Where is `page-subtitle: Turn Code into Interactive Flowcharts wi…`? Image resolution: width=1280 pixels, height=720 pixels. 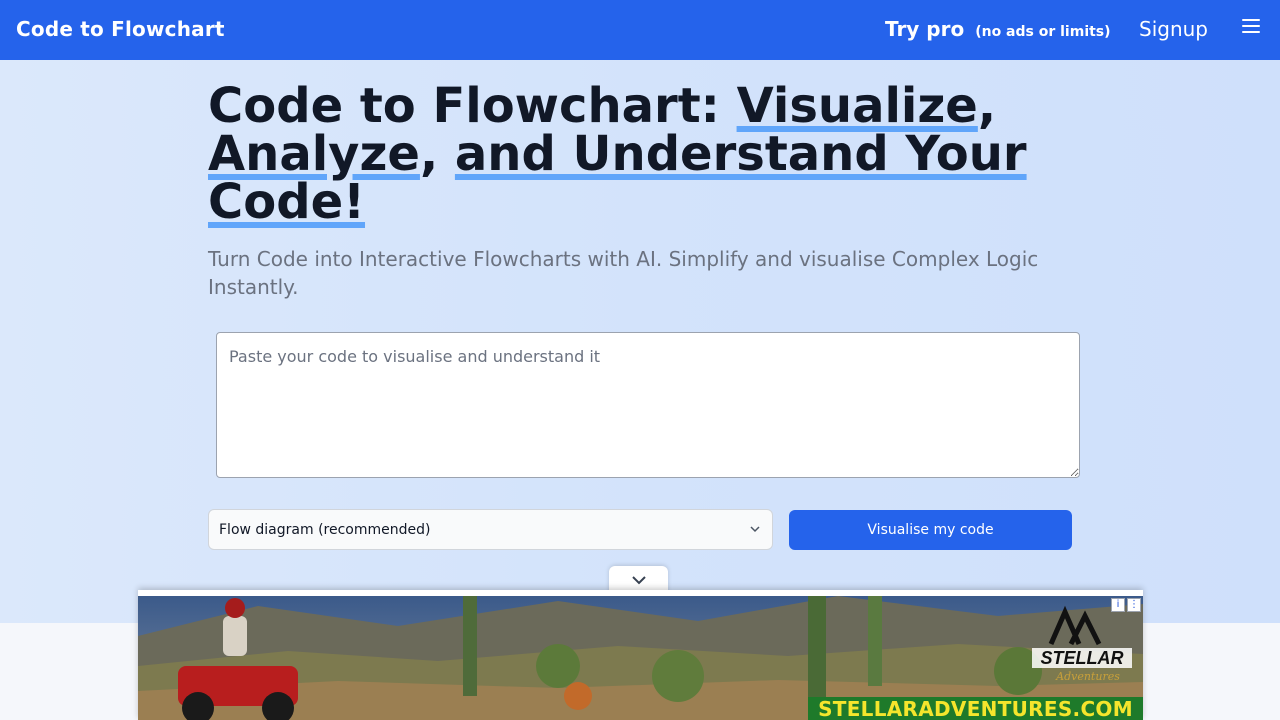
page-subtitle: Turn Code into Interactive Flowcharts wi… is located at coordinates (623, 273).